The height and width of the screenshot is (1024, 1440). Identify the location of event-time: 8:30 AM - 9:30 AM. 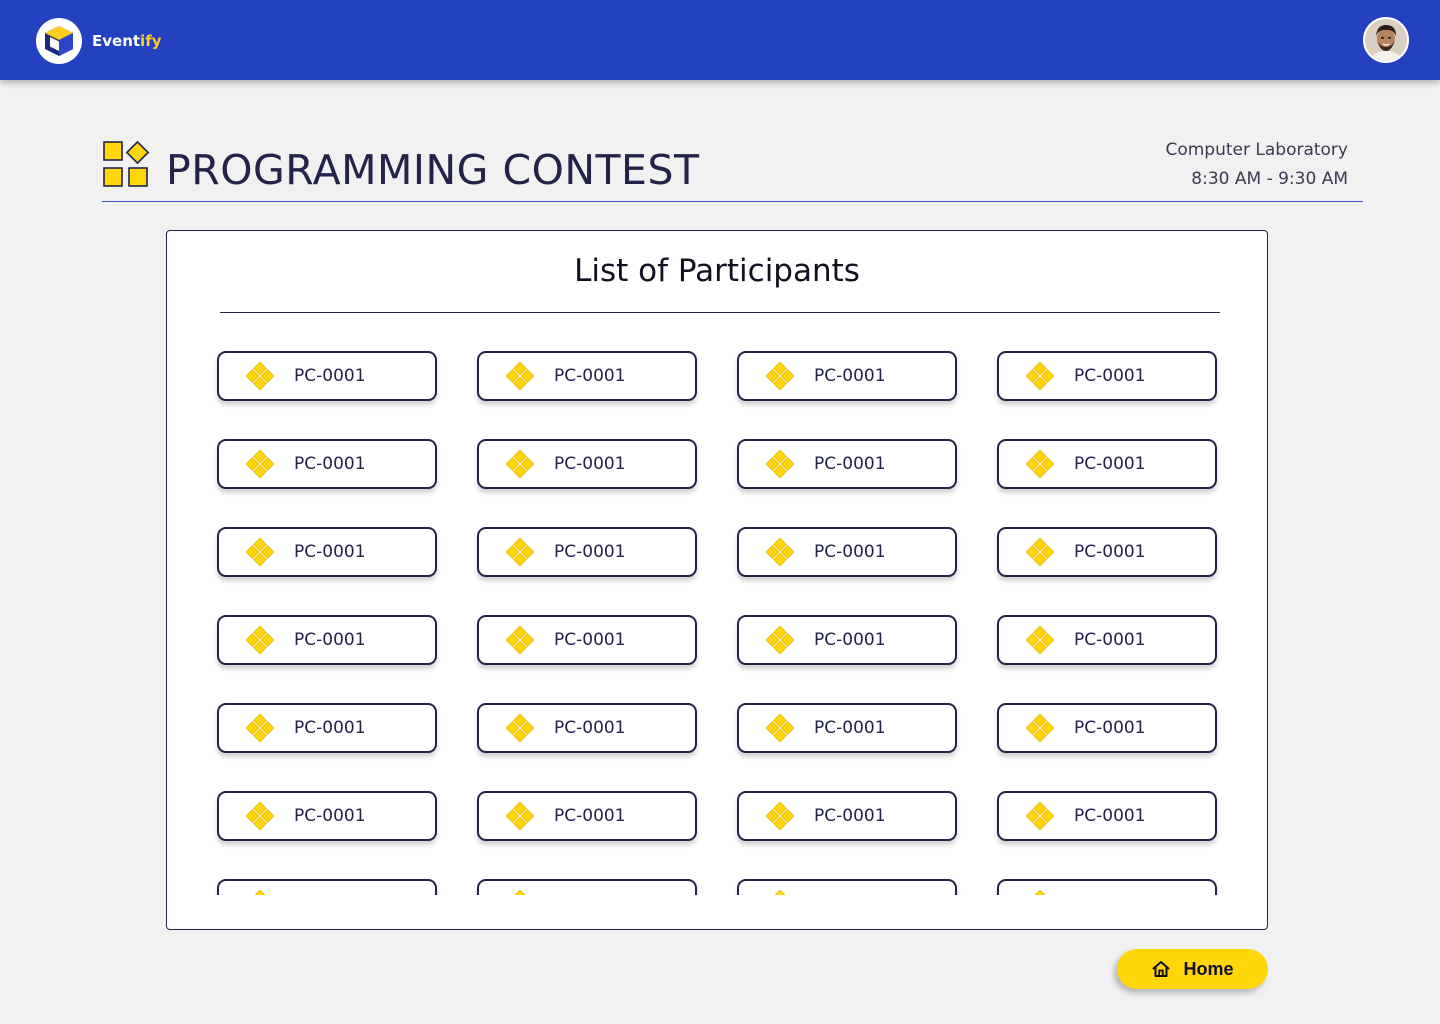
(1269, 179).